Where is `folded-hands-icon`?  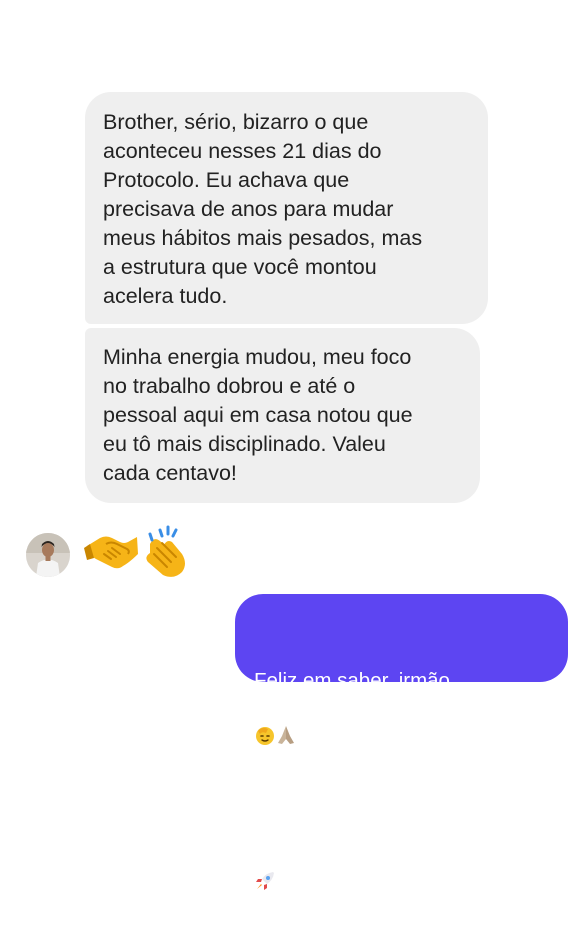 folded-hands-icon is located at coordinates (286, 724).